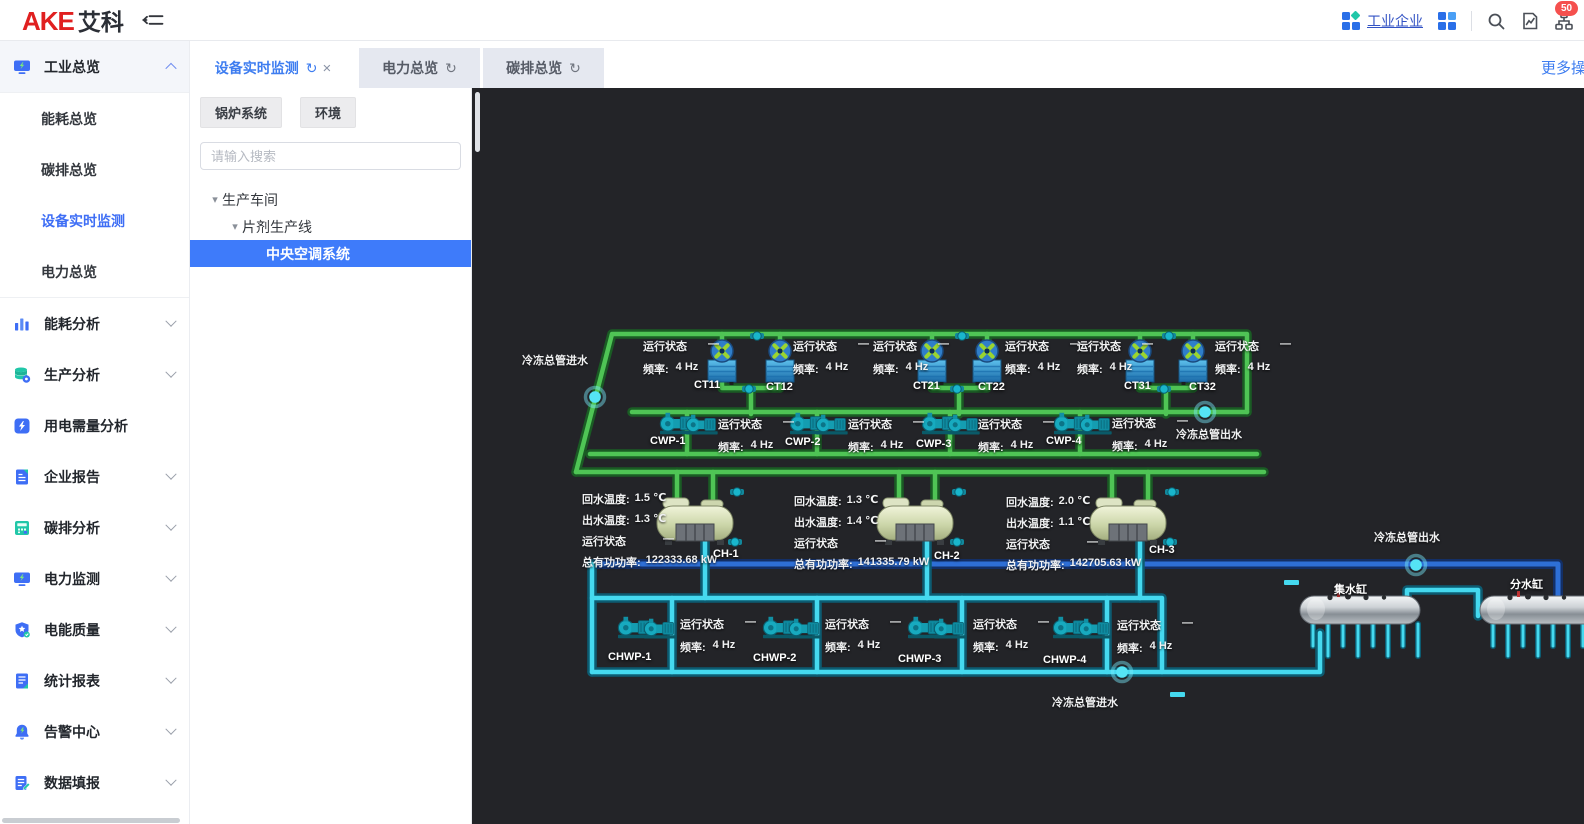 This screenshot has height=824, width=1584. I want to click on chwp2-status-label: 运行状态 — 频率: 4 Hz, so click(863, 635).